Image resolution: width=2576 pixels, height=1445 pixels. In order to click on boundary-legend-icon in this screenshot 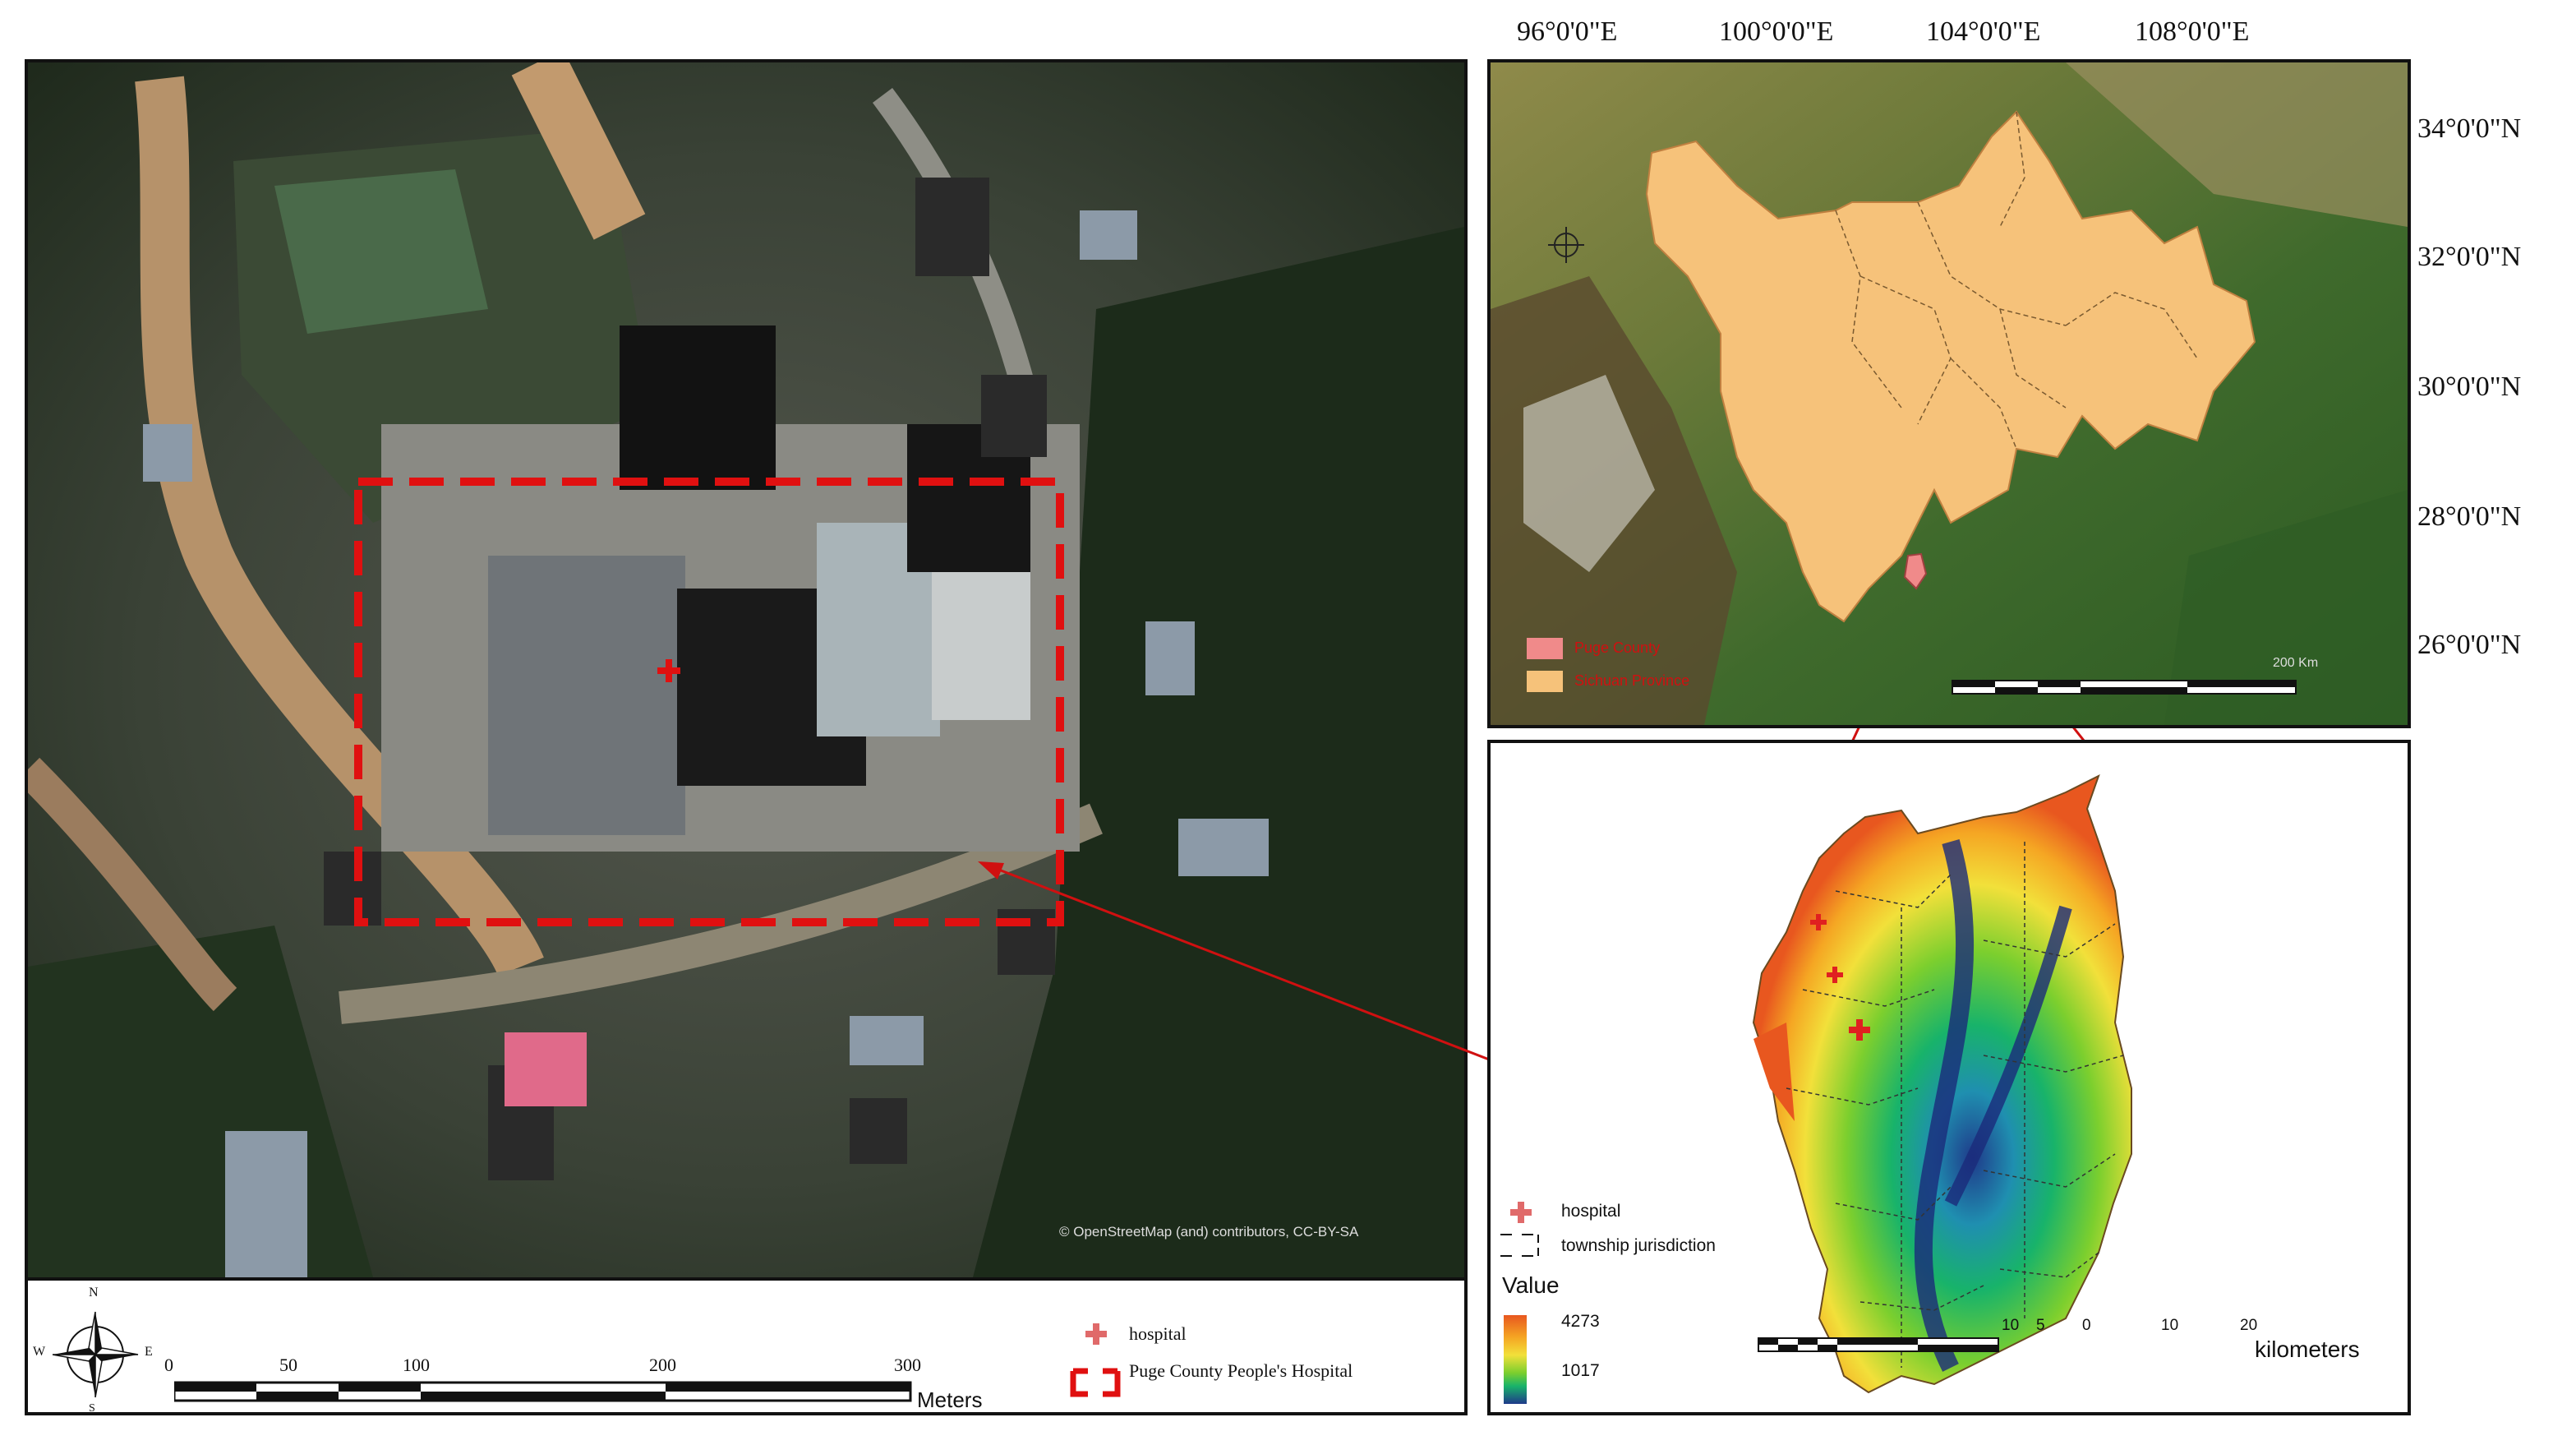, I will do `click(1095, 1383)`.